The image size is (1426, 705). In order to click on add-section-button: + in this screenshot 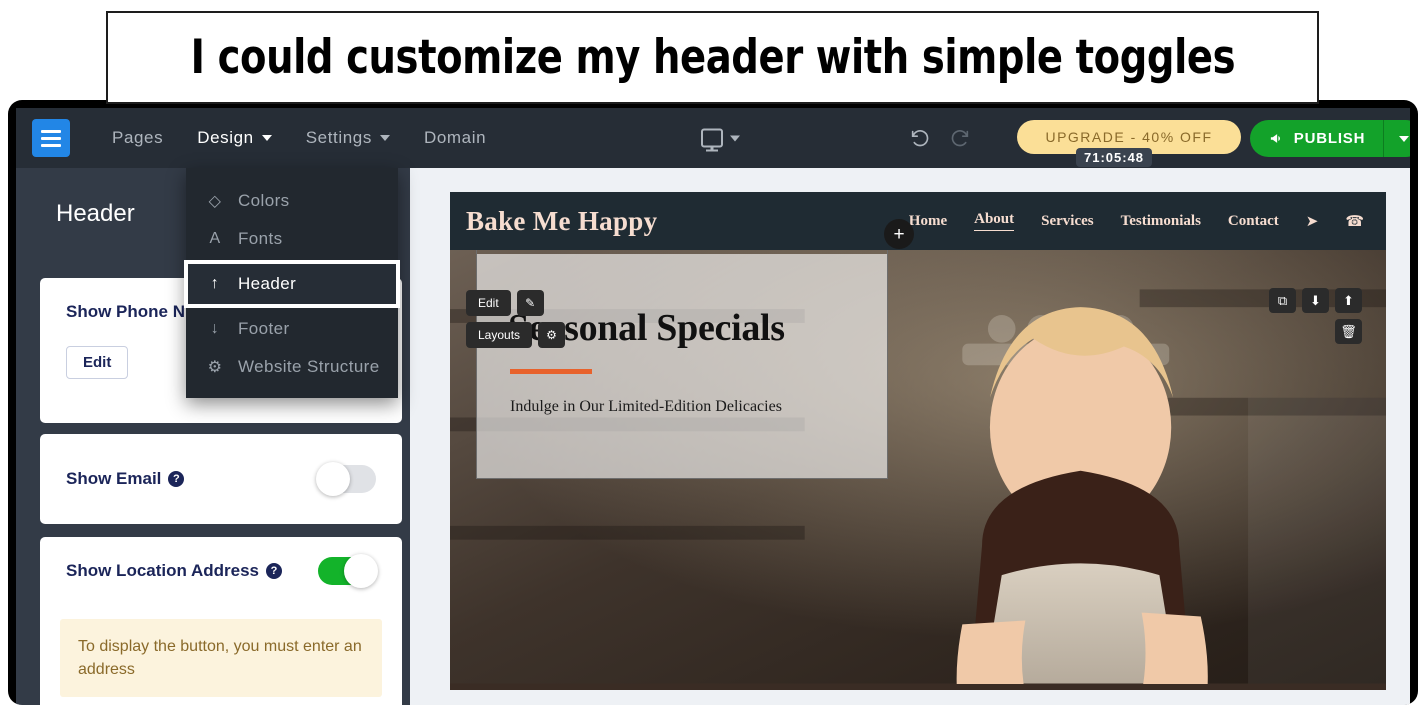, I will do `click(899, 234)`.